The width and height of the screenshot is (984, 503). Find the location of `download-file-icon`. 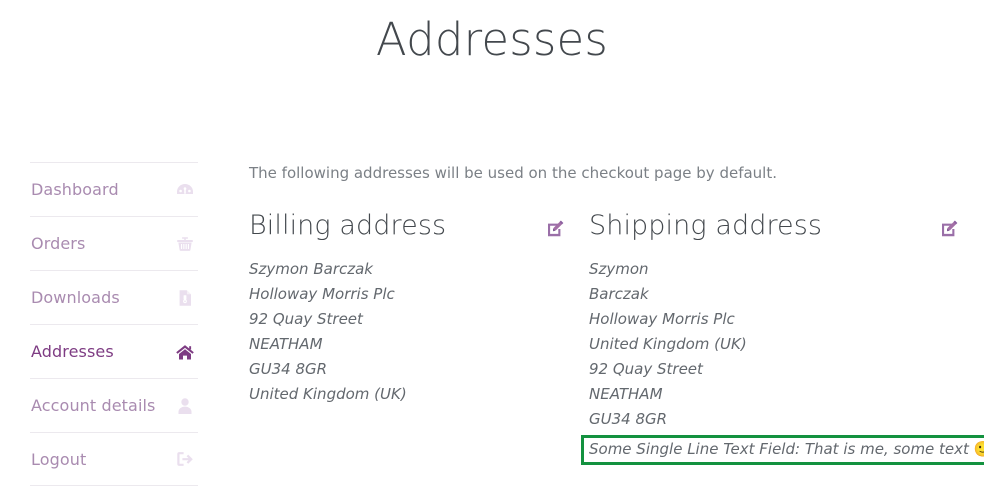

download-file-icon is located at coordinates (185, 298).